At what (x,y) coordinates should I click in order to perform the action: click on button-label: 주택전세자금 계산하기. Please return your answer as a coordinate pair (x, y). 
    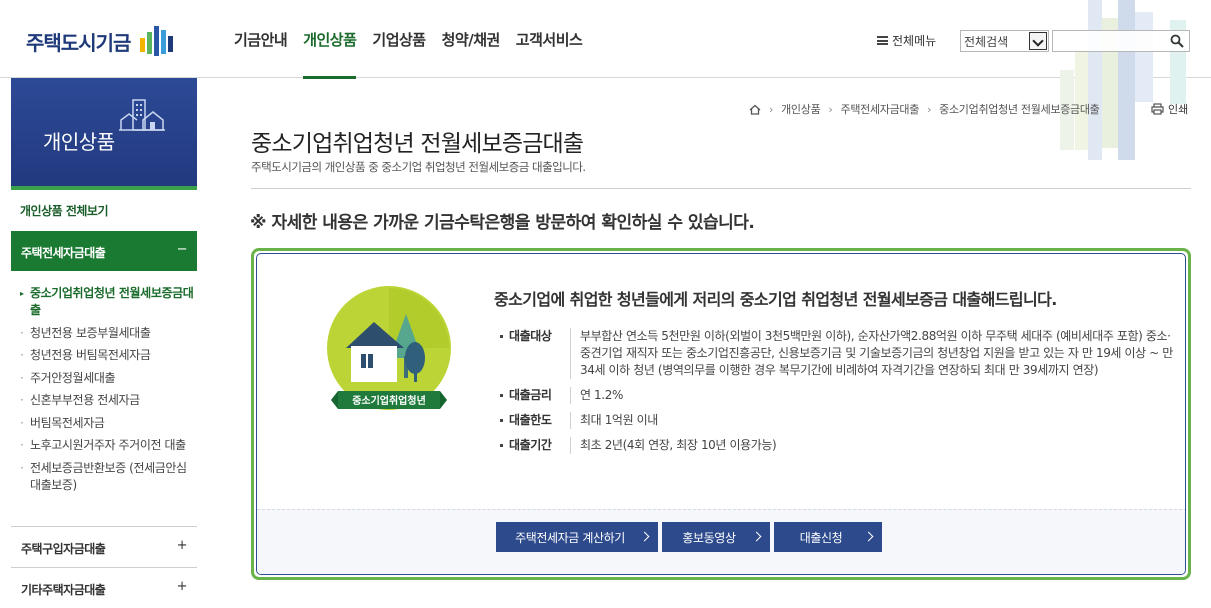
    Looking at the image, I should click on (570, 537).